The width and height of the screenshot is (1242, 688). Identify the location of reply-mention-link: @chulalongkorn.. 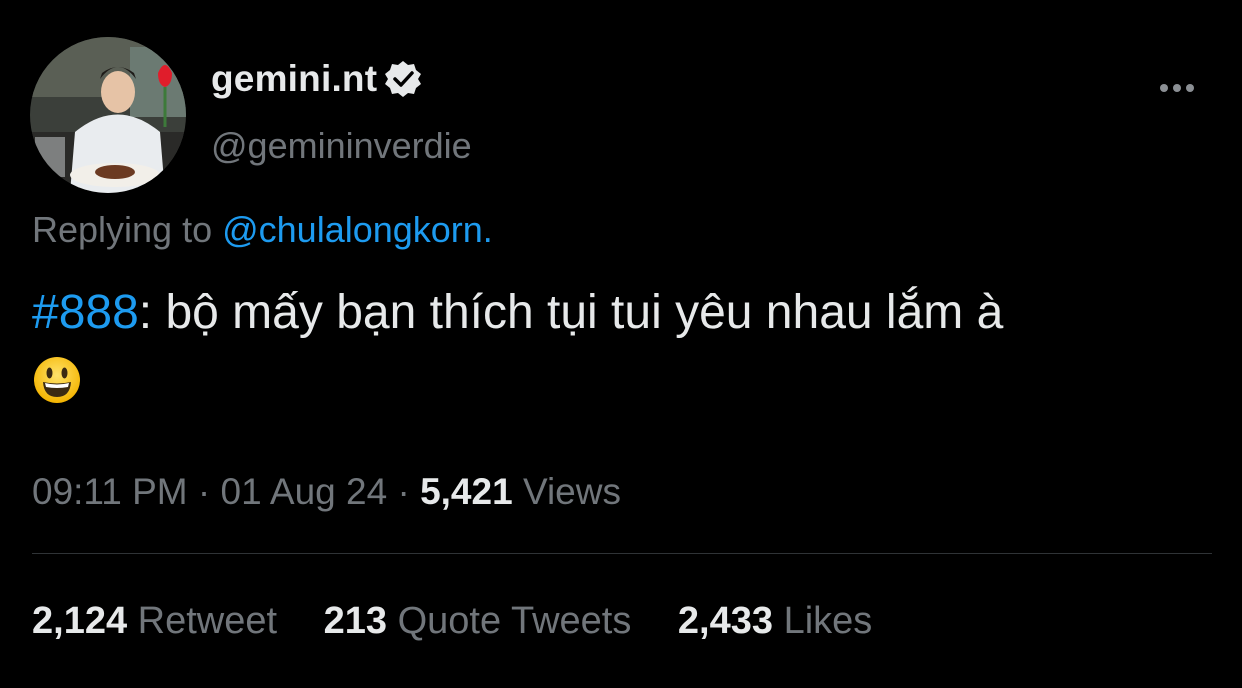
(357, 229).